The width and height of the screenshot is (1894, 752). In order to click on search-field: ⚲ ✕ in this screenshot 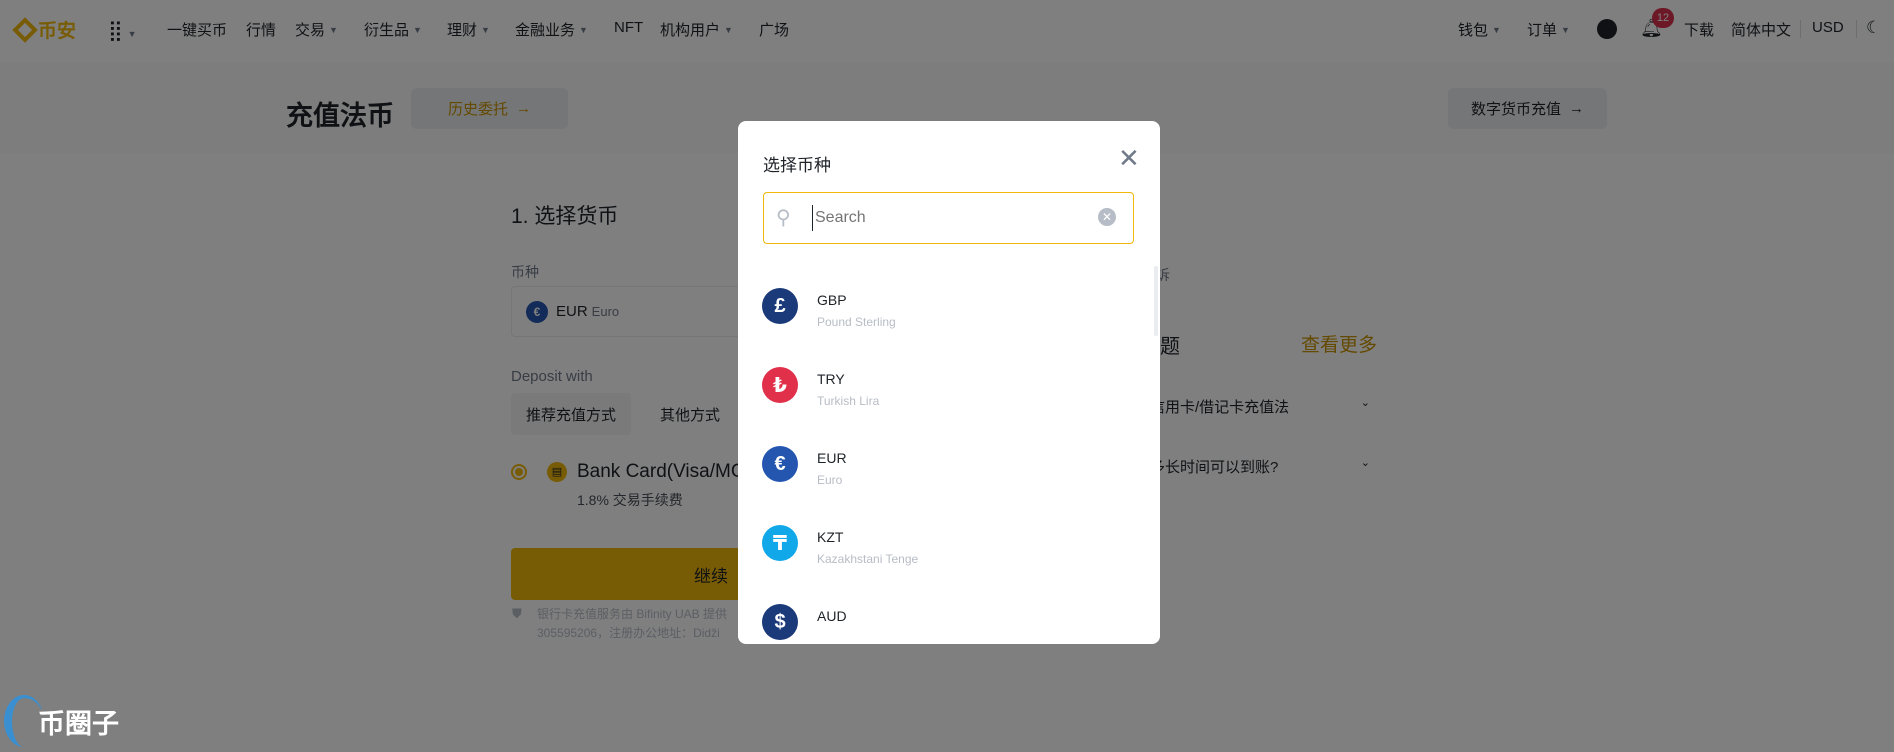, I will do `click(948, 218)`.